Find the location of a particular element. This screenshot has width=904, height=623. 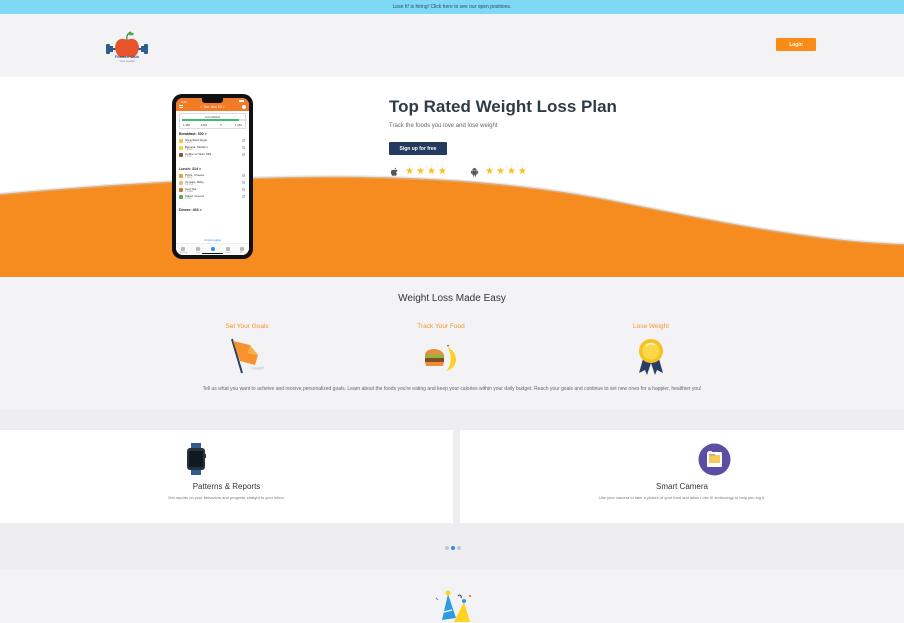

calorie-numbers: 1,450 1,261 0 1,261 is located at coordinates (212, 125).